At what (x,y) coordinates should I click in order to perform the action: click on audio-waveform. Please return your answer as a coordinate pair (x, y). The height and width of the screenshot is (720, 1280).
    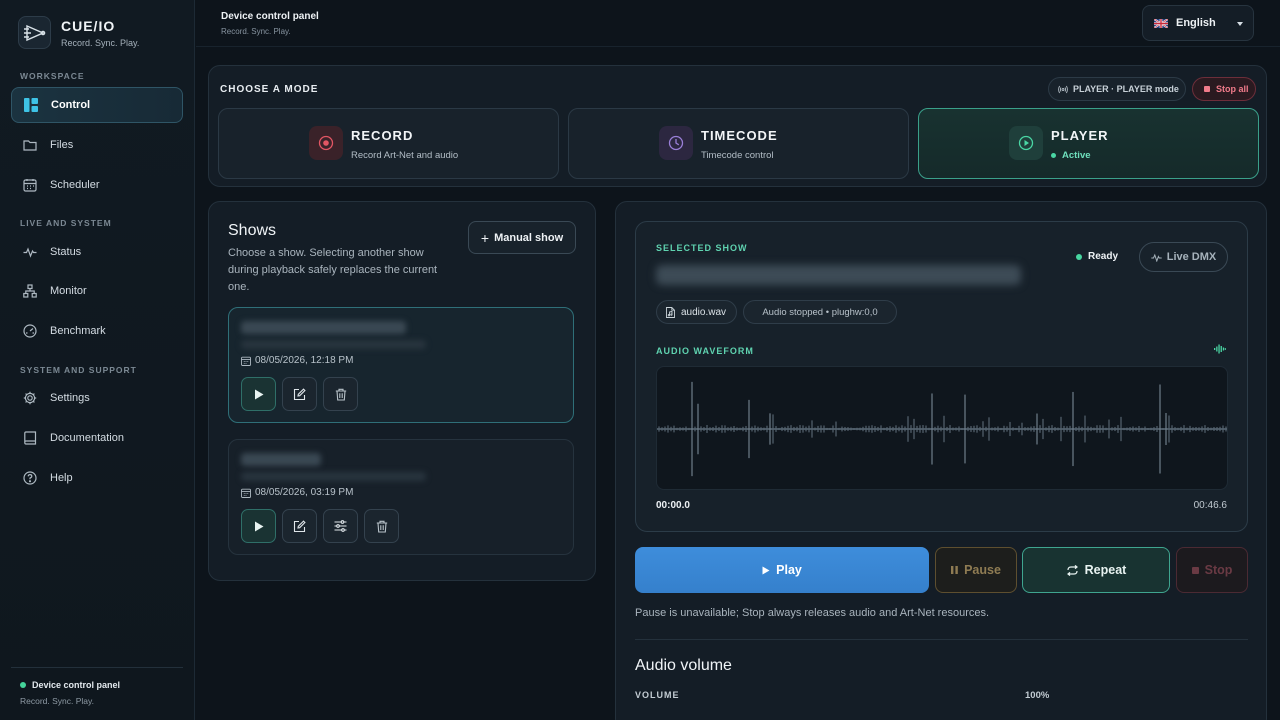
    Looking at the image, I should click on (942, 428).